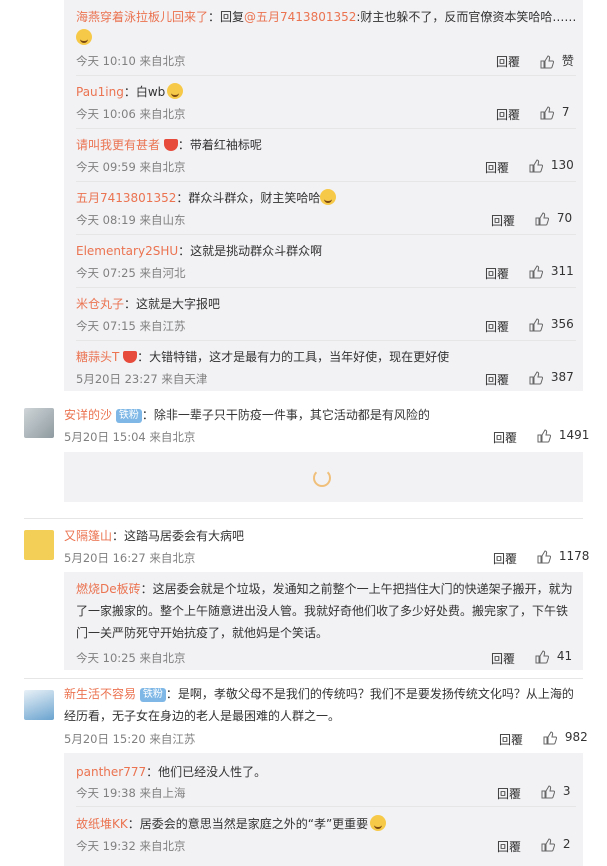 The width and height of the screenshot is (607, 866). Describe the element at coordinates (131, 220) in the screenshot. I see `comment-meta: 今天 08:19 来自山东` at that location.